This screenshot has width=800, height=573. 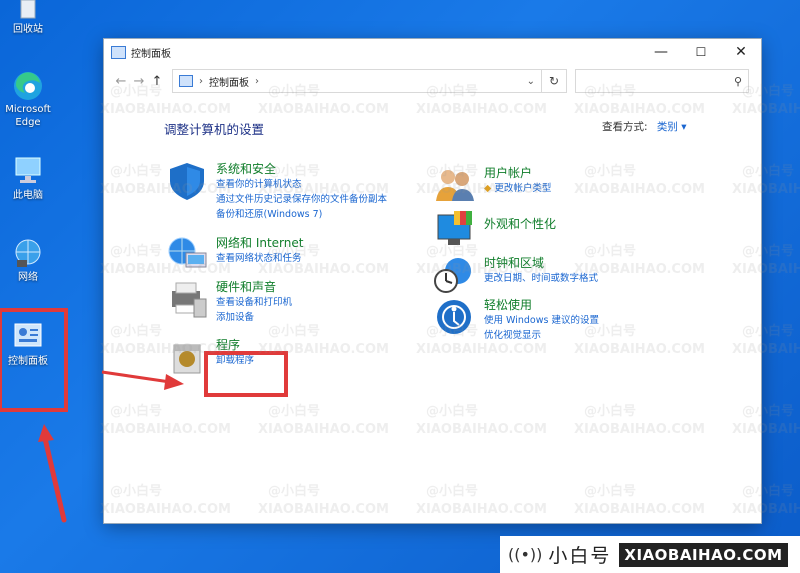 What do you see at coordinates (259, 243) in the screenshot?
I see `category-title: 网络和 Internet` at bounding box center [259, 243].